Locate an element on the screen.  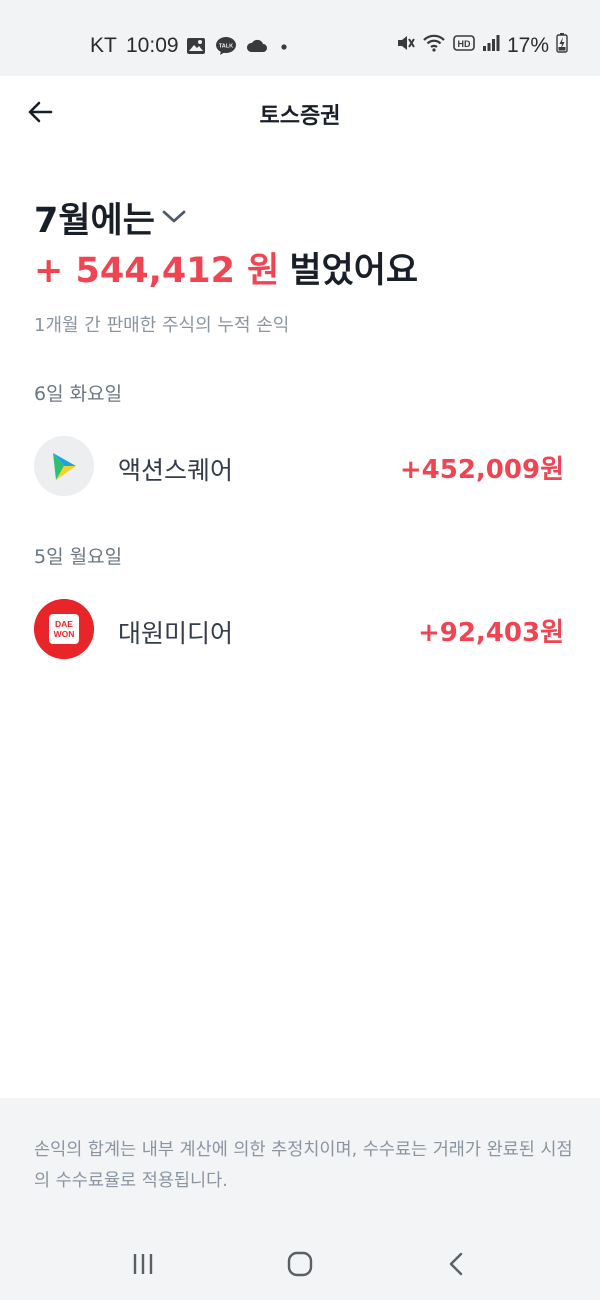
svg-text: TALK is located at coordinates (226, 47).